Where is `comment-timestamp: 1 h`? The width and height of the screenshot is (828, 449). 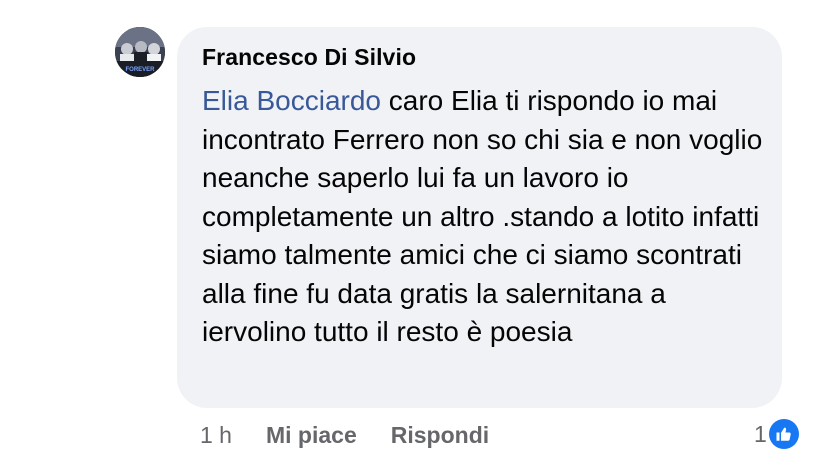
comment-timestamp: 1 h is located at coordinates (216, 435).